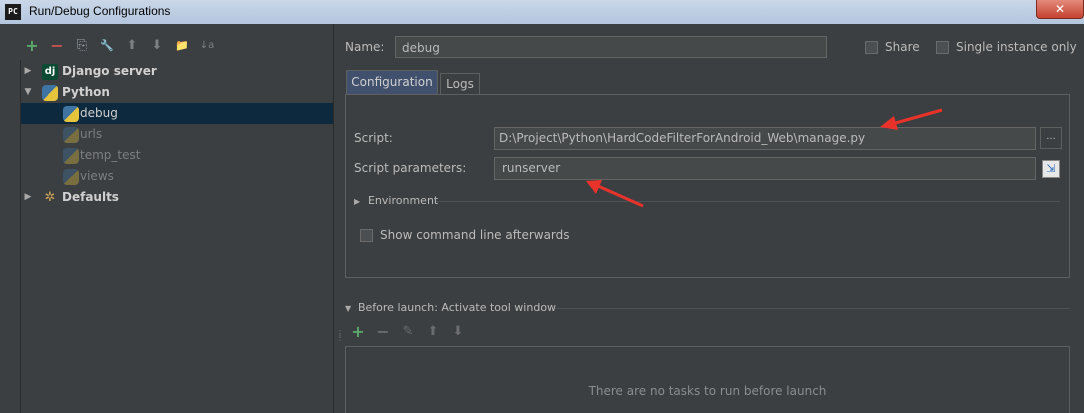 The image size is (1084, 413). I want to click on red-arrow-script, so click(911, 119).